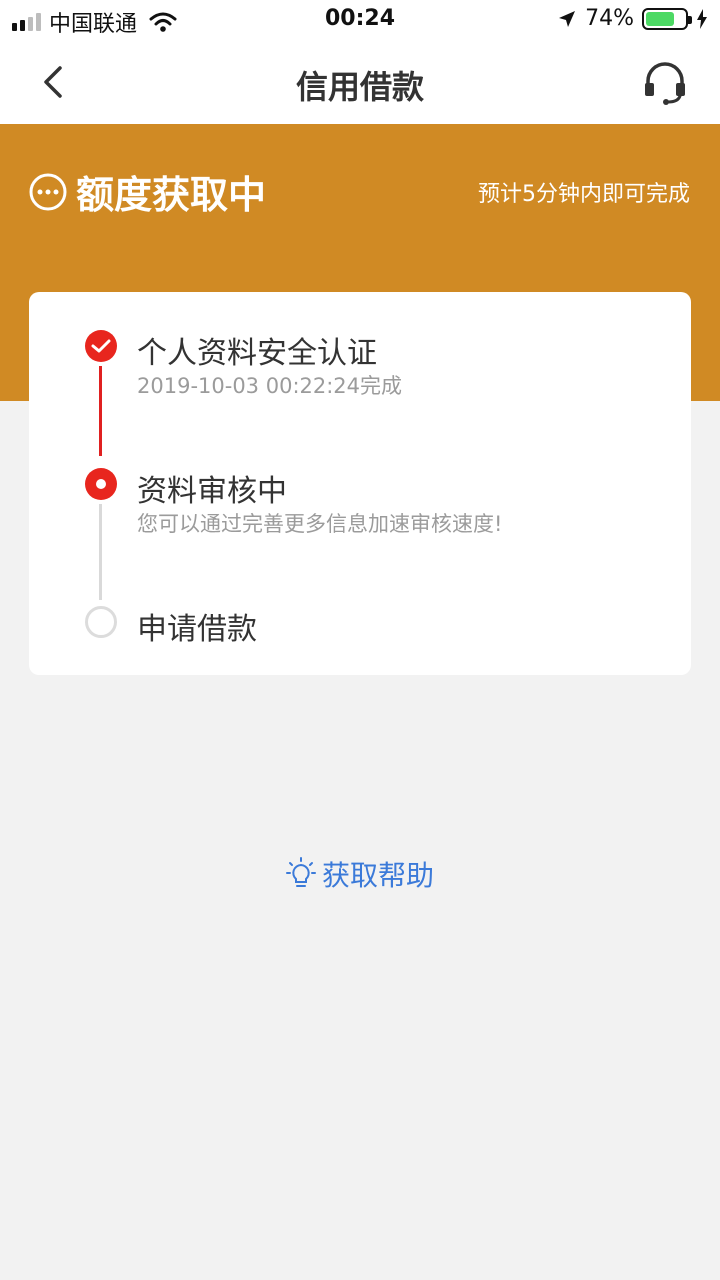  I want to click on battery-fill, so click(660, 18).